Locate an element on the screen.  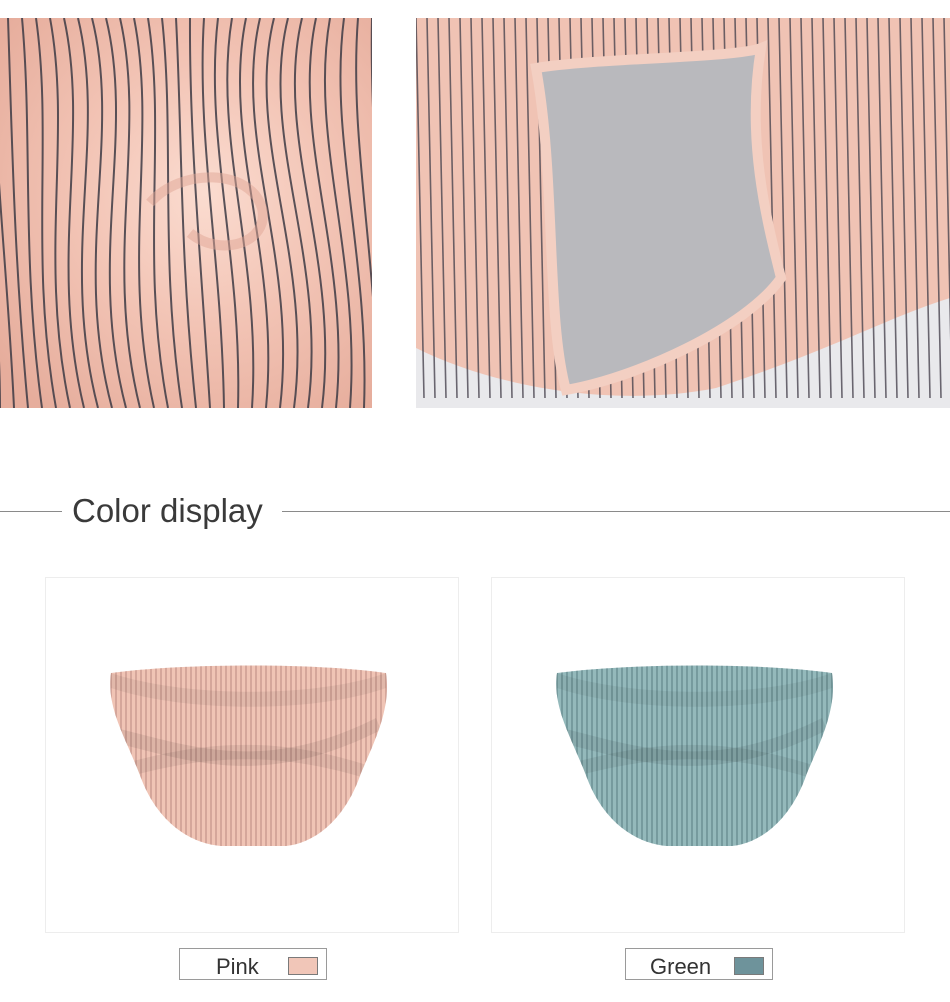
green-color-option: Green is located at coordinates (699, 964).